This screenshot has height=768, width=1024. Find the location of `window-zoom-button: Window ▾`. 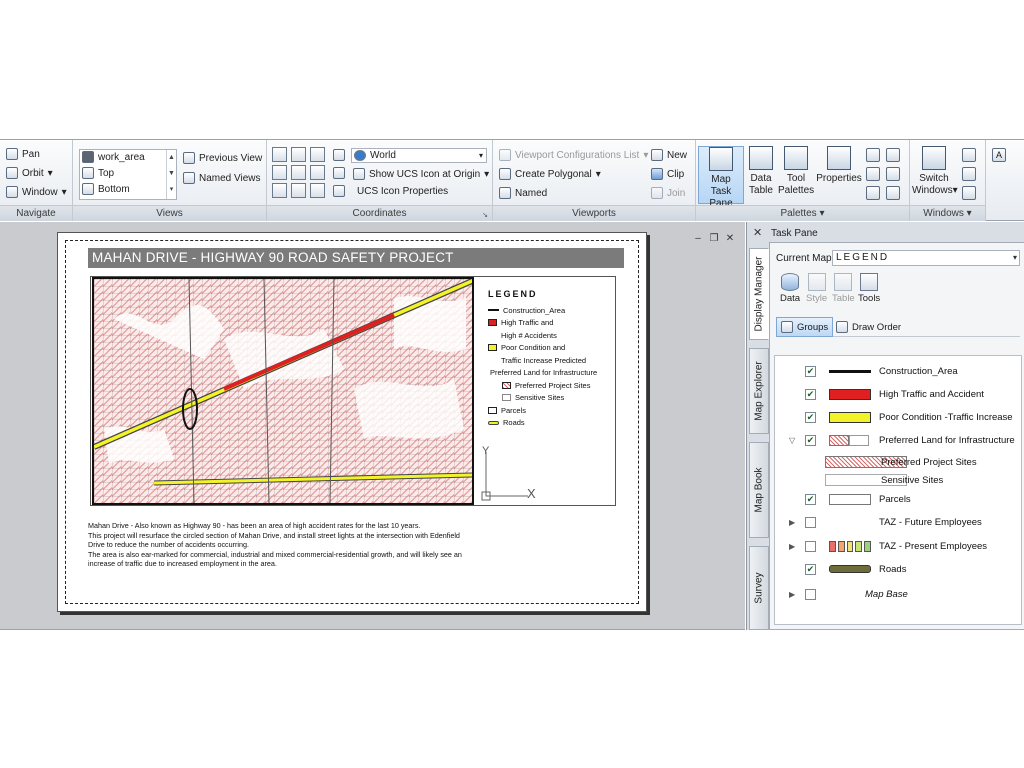

window-zoom-button: Window ▾ is located at coordinates (36, 192).